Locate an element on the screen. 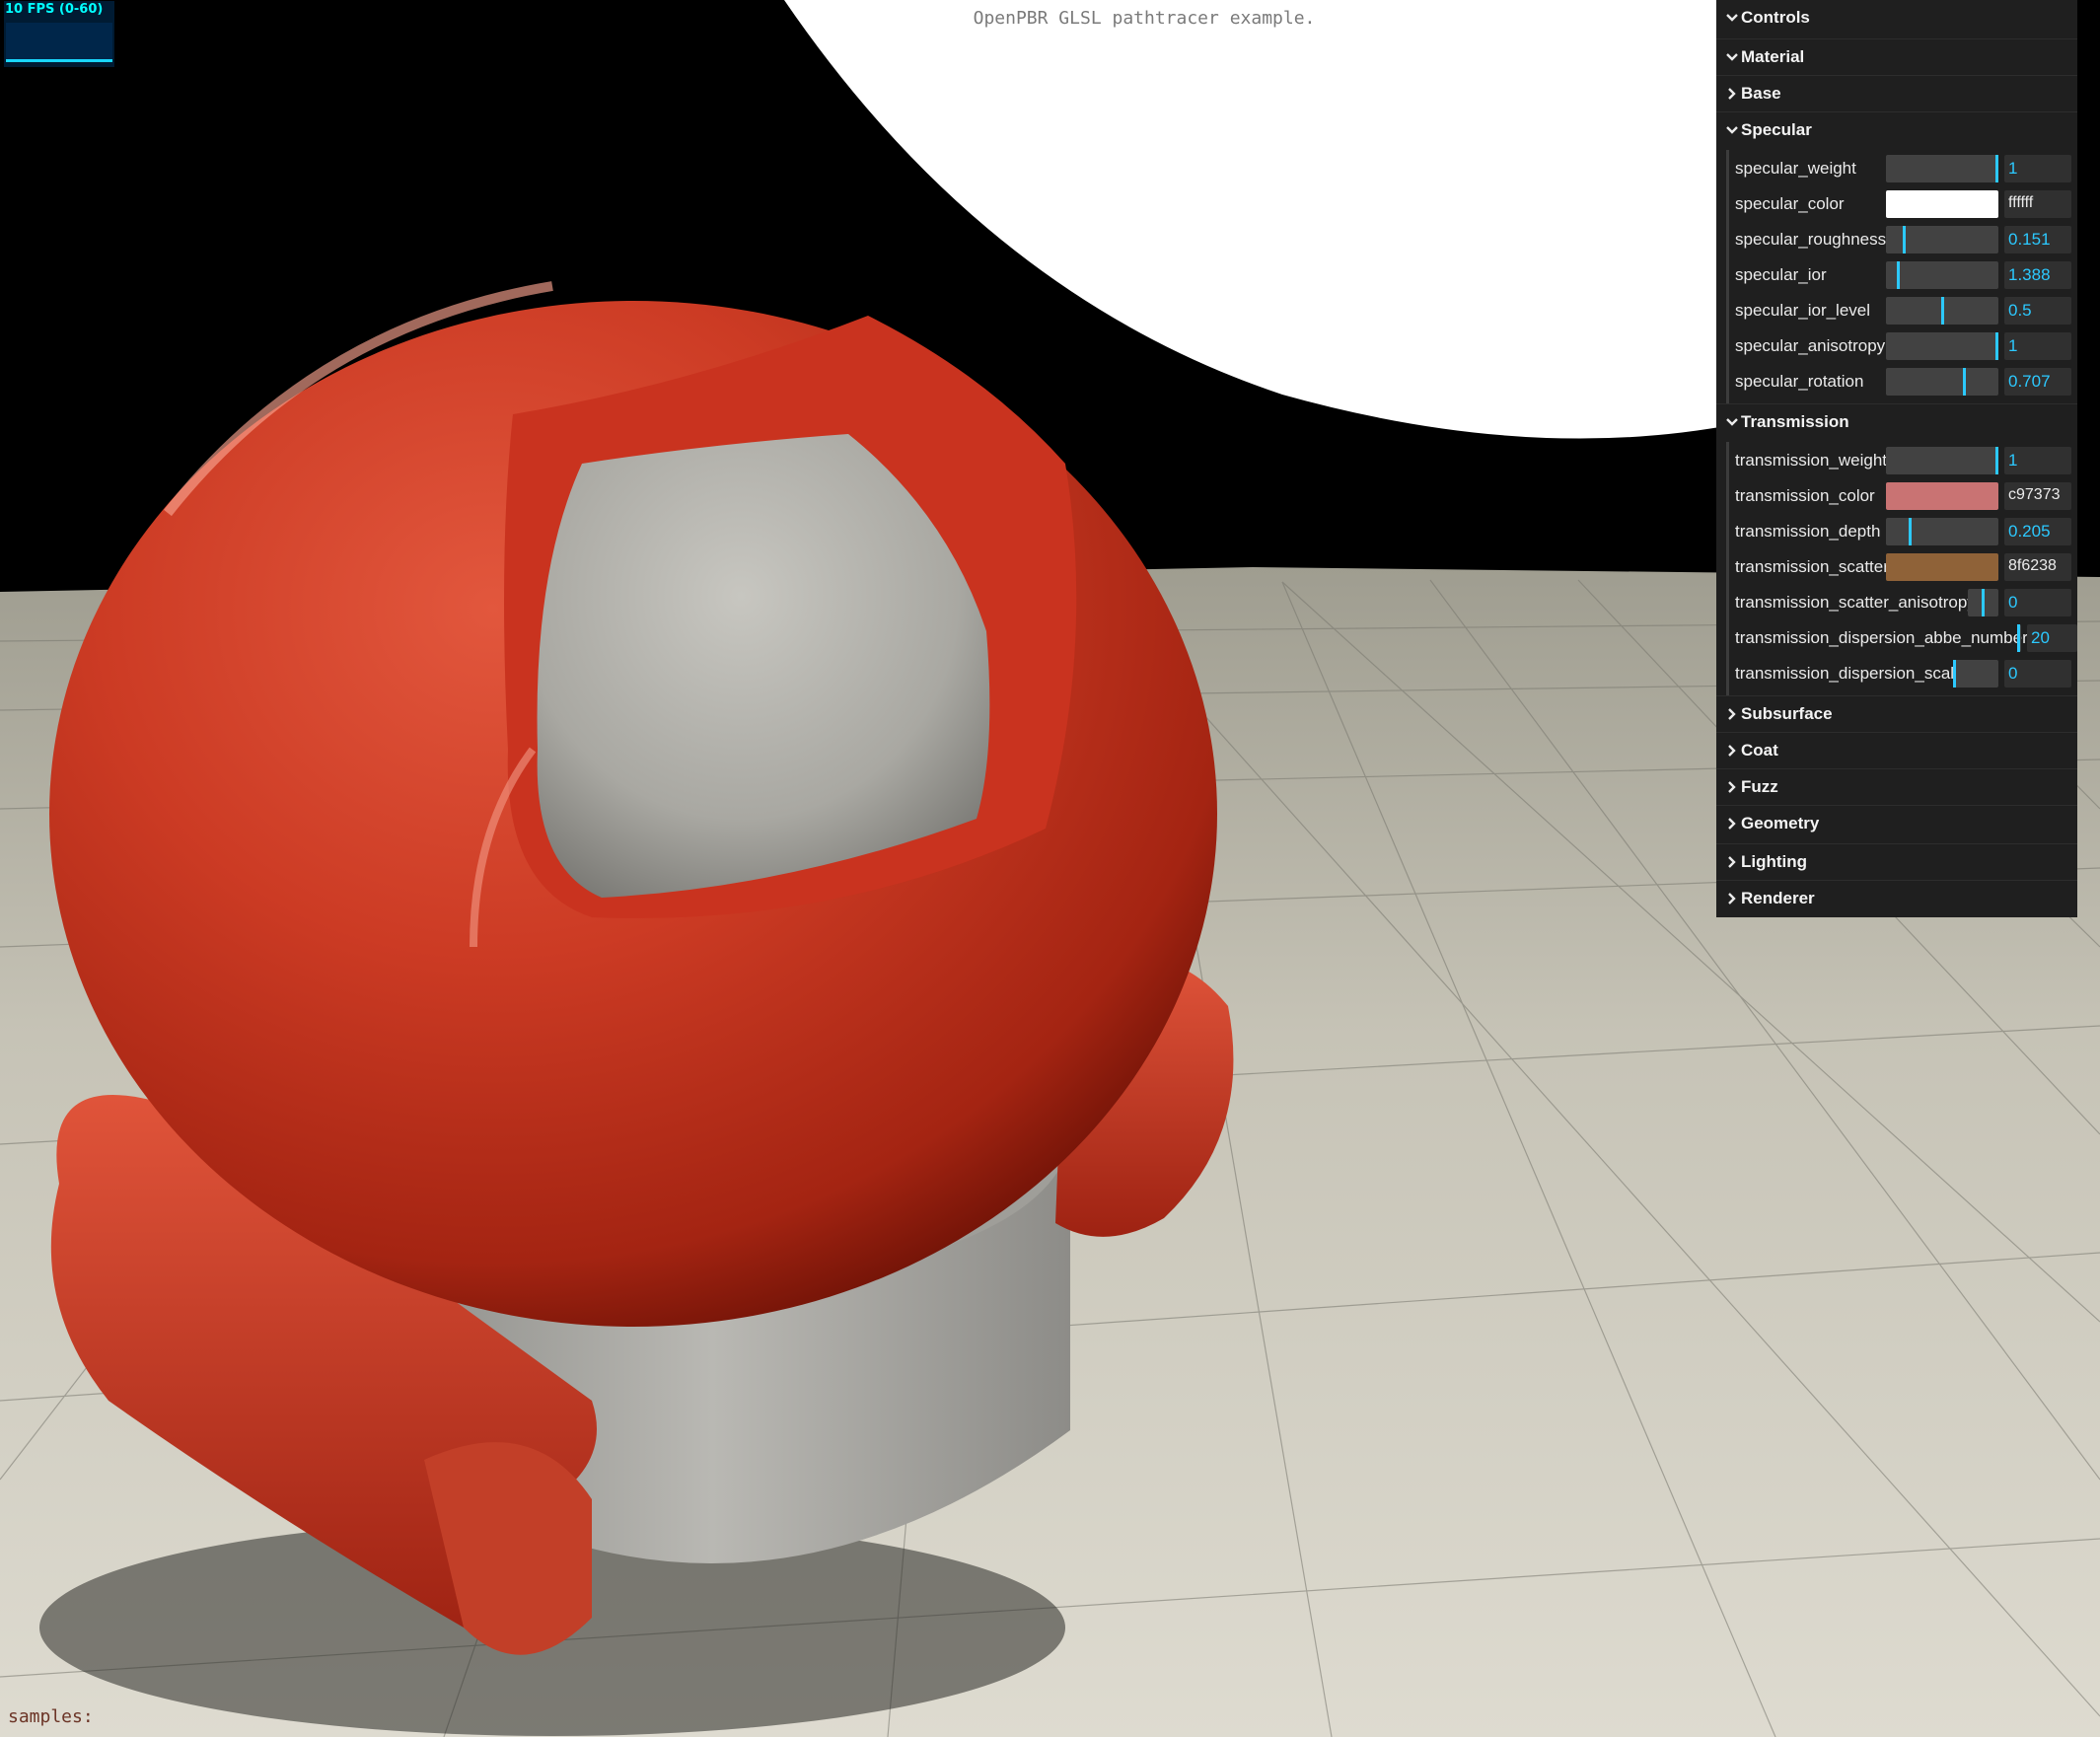  value-input: 1.388 is located at coordinates (2037, 275).